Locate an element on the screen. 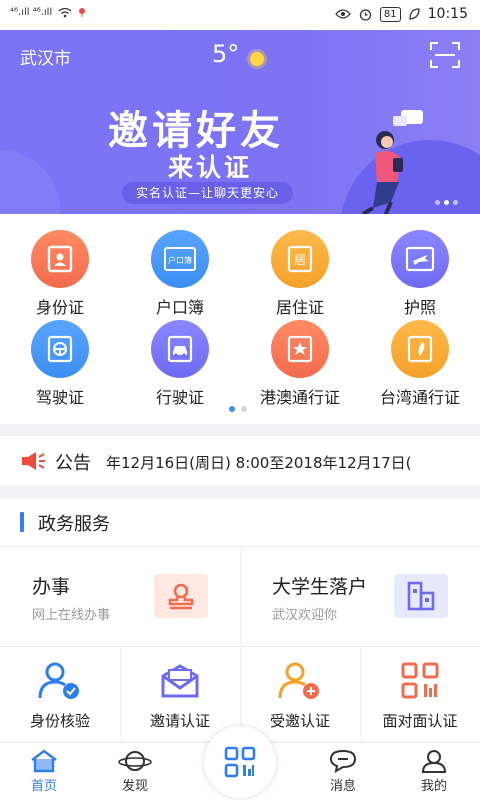 The width and height of the screenshot is (480, 800). tab-home: 首页 is located at coordinates (44, 771).